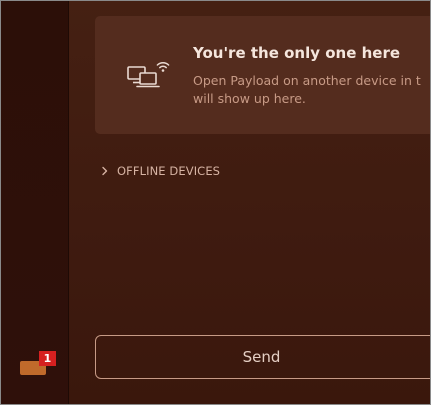 Image resolution: width=431 pixels, height=405 pixels. What do you see at coordinates (249, 98) in the screenshot?
I see `empty-state-description-line: will show up here.` at bounding box center [249, 98].